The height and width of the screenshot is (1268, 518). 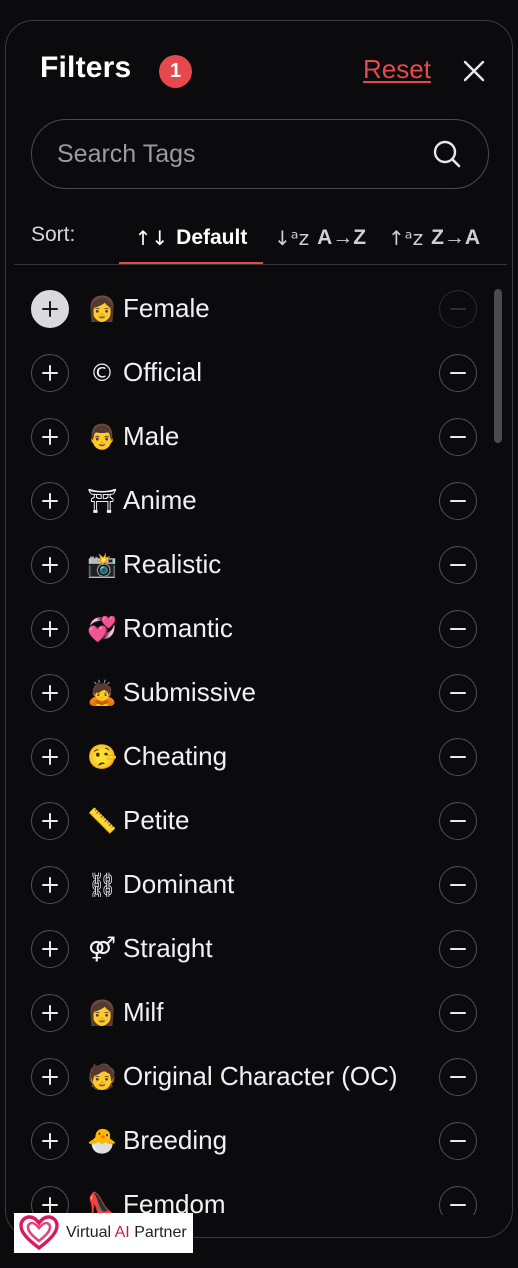 What do you see at coordinates (320, 238) in the screenshot?
I see `sort-tab-a-z: ↓ᵃz A→Z` at bounding box center [320, 238].